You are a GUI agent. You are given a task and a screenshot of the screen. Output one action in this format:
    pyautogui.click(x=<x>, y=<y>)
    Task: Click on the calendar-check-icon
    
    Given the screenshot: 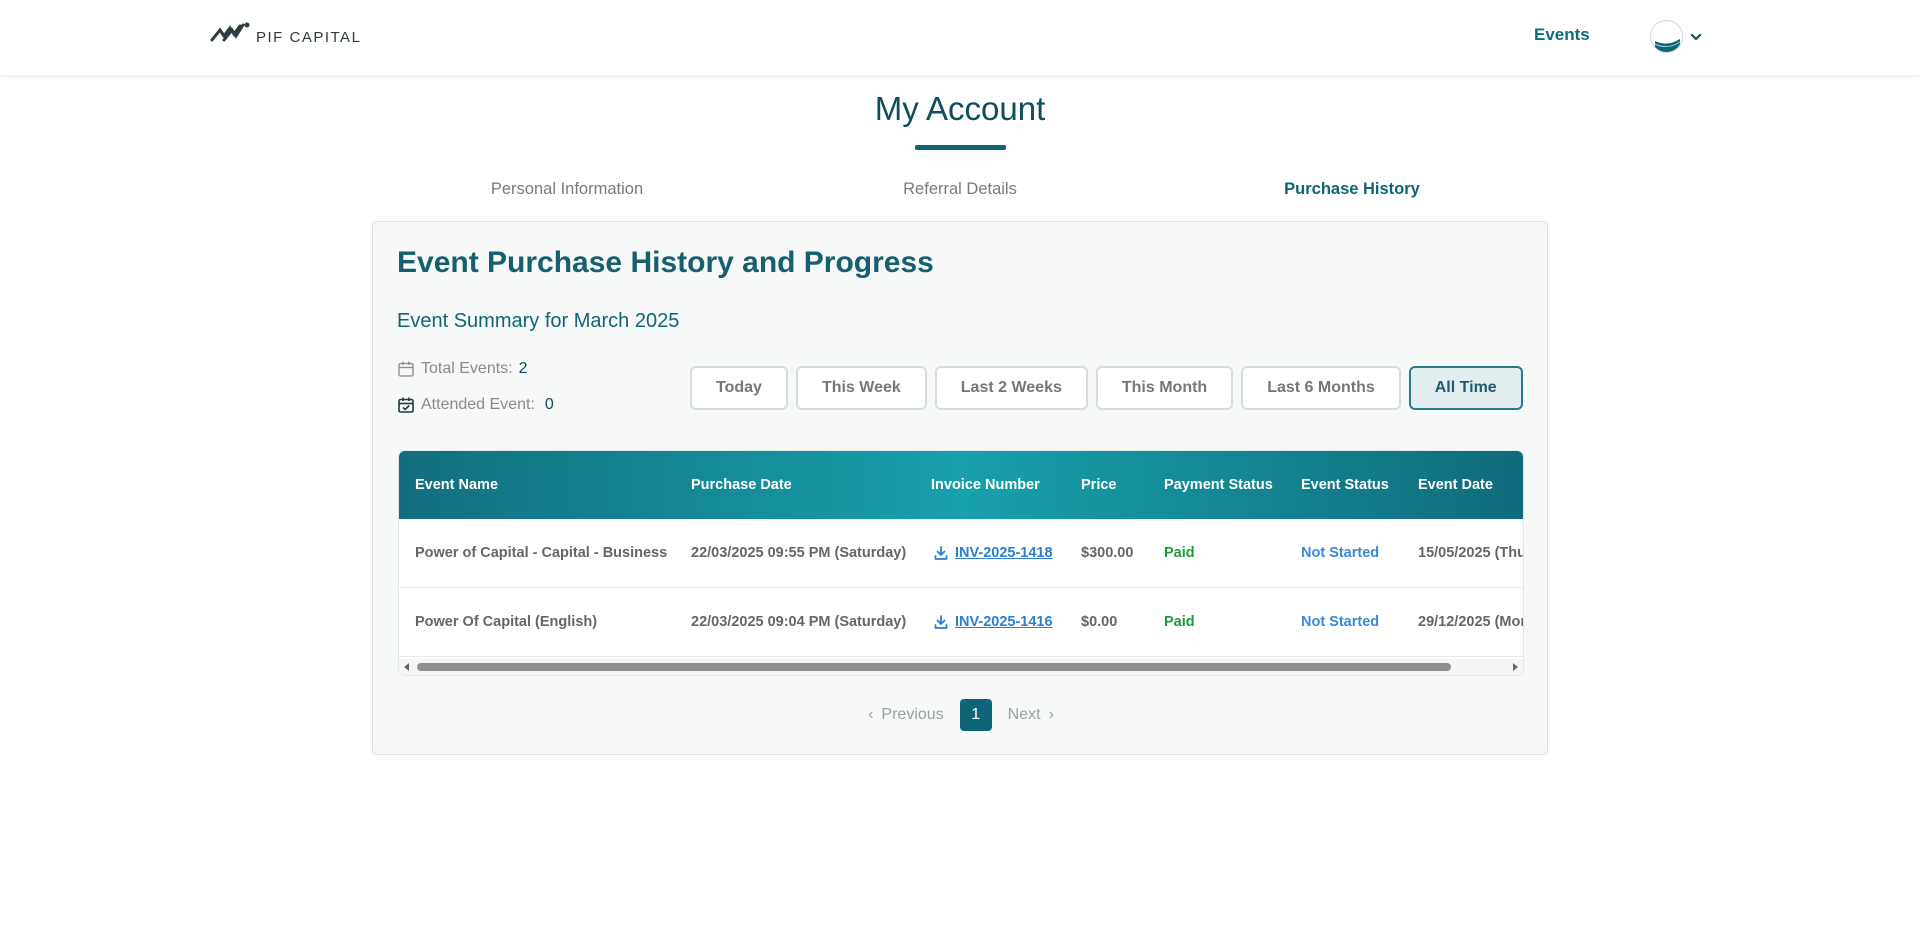 What is the action you would take?
    pyautogui.click(x=406, y=405)
    